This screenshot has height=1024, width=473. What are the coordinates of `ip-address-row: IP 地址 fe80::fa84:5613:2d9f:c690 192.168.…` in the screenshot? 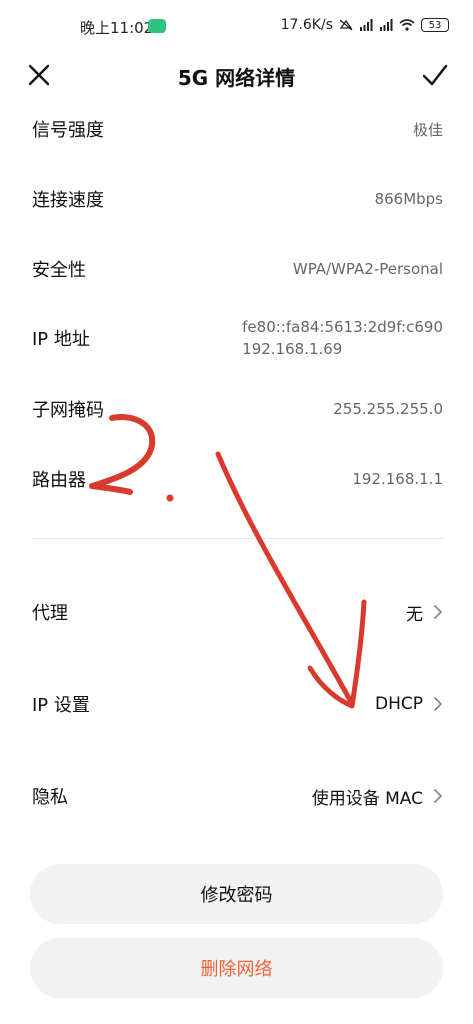 It's located at (237, 338).